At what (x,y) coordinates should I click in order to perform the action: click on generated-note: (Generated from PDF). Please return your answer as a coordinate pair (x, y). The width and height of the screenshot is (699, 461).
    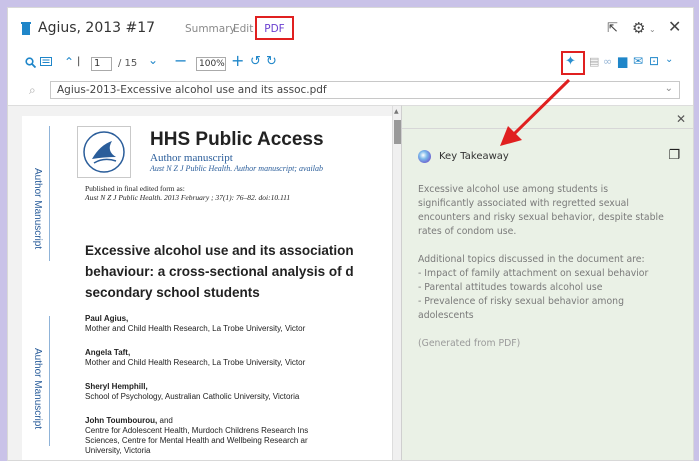
    Looking at the image, I should click on (469, 343).